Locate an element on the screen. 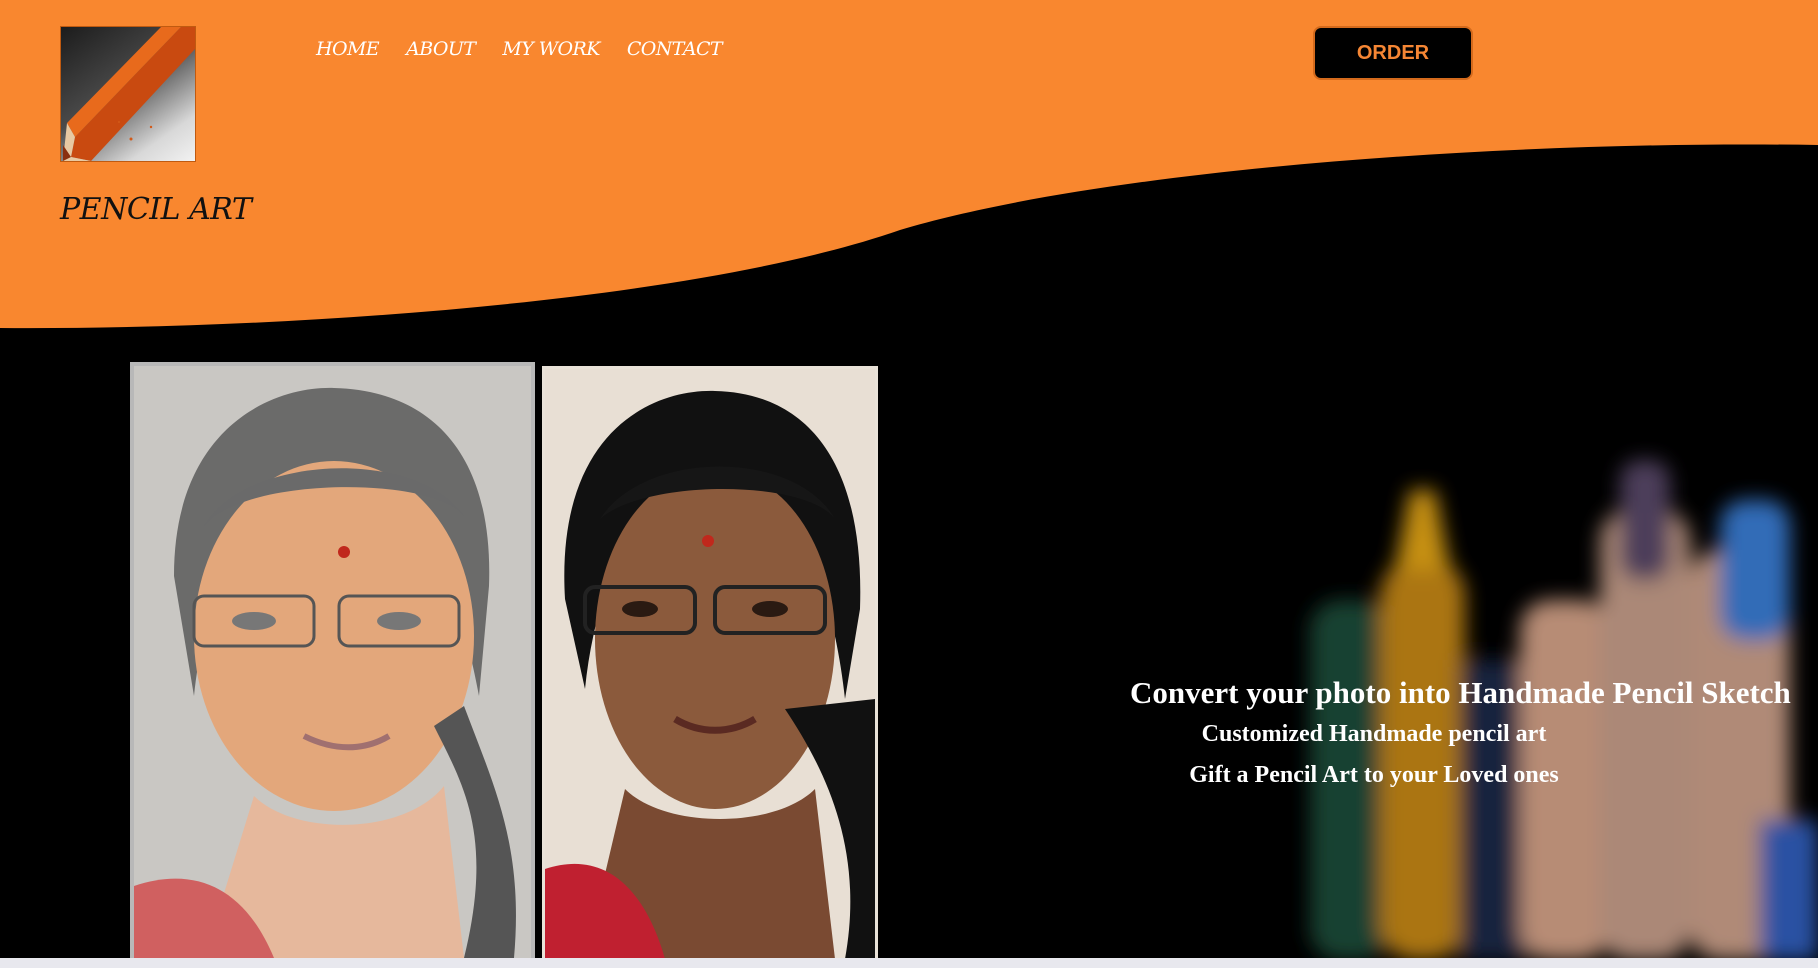 Image resolution: width=1818 pixels, height=968 pixels. brand-title: PENCIL ART is located at coordinates (156, 209).